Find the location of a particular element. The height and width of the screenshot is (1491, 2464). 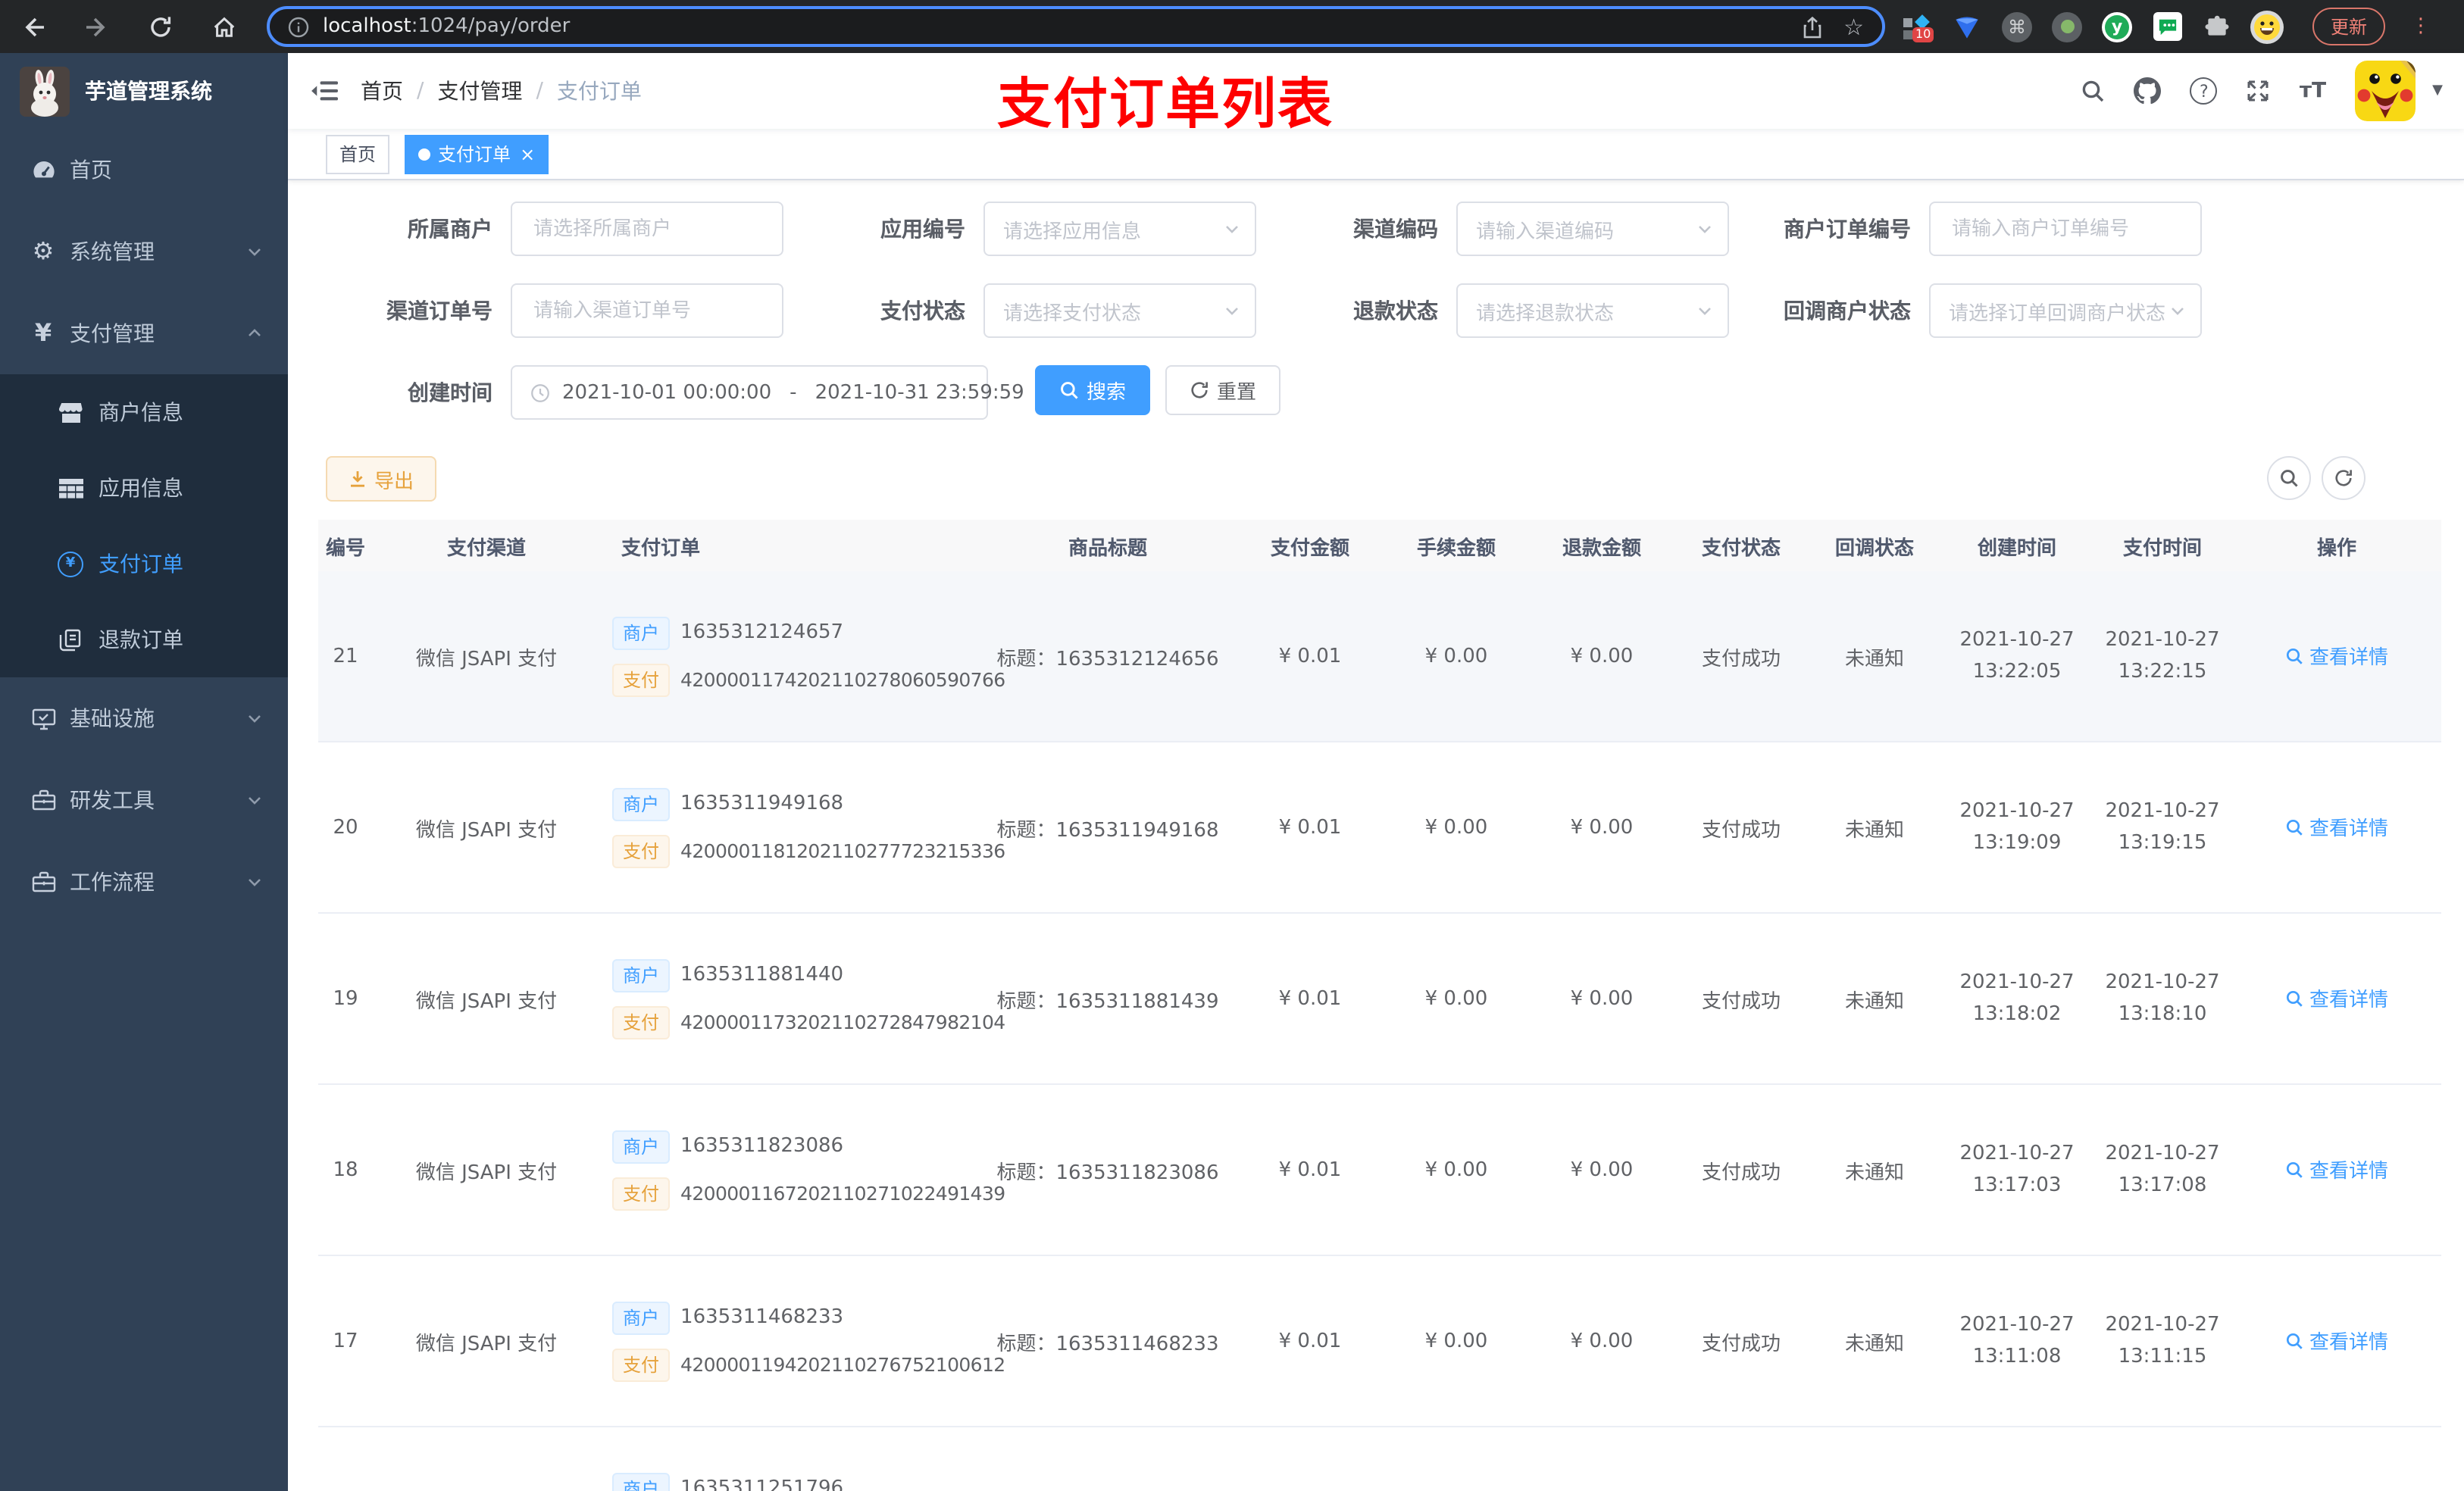

extension-y-icon: y is located at coordinates (2117, 26).